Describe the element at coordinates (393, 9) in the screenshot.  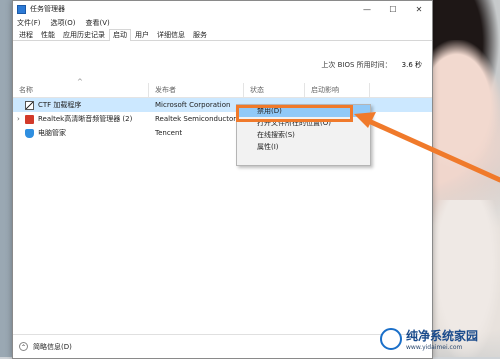
I see `maximize-button: ☐` at that location.